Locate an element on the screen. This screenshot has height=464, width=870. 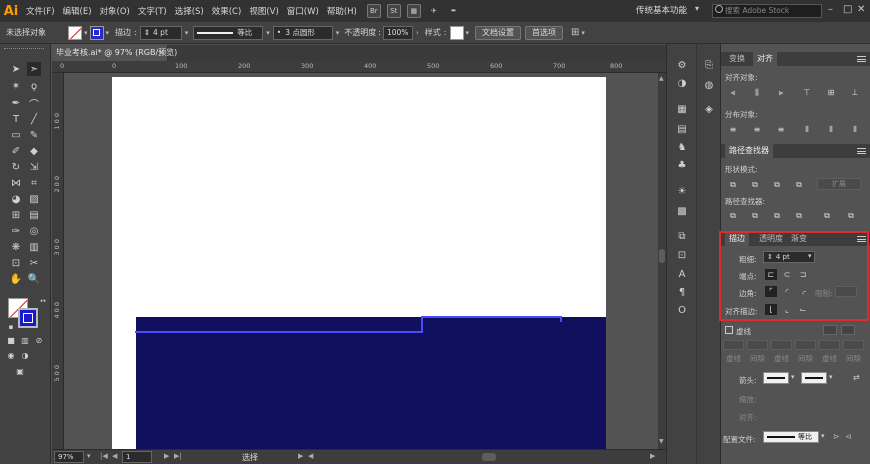
trim-icon: ⧉ is located at coordinates (755, 215).